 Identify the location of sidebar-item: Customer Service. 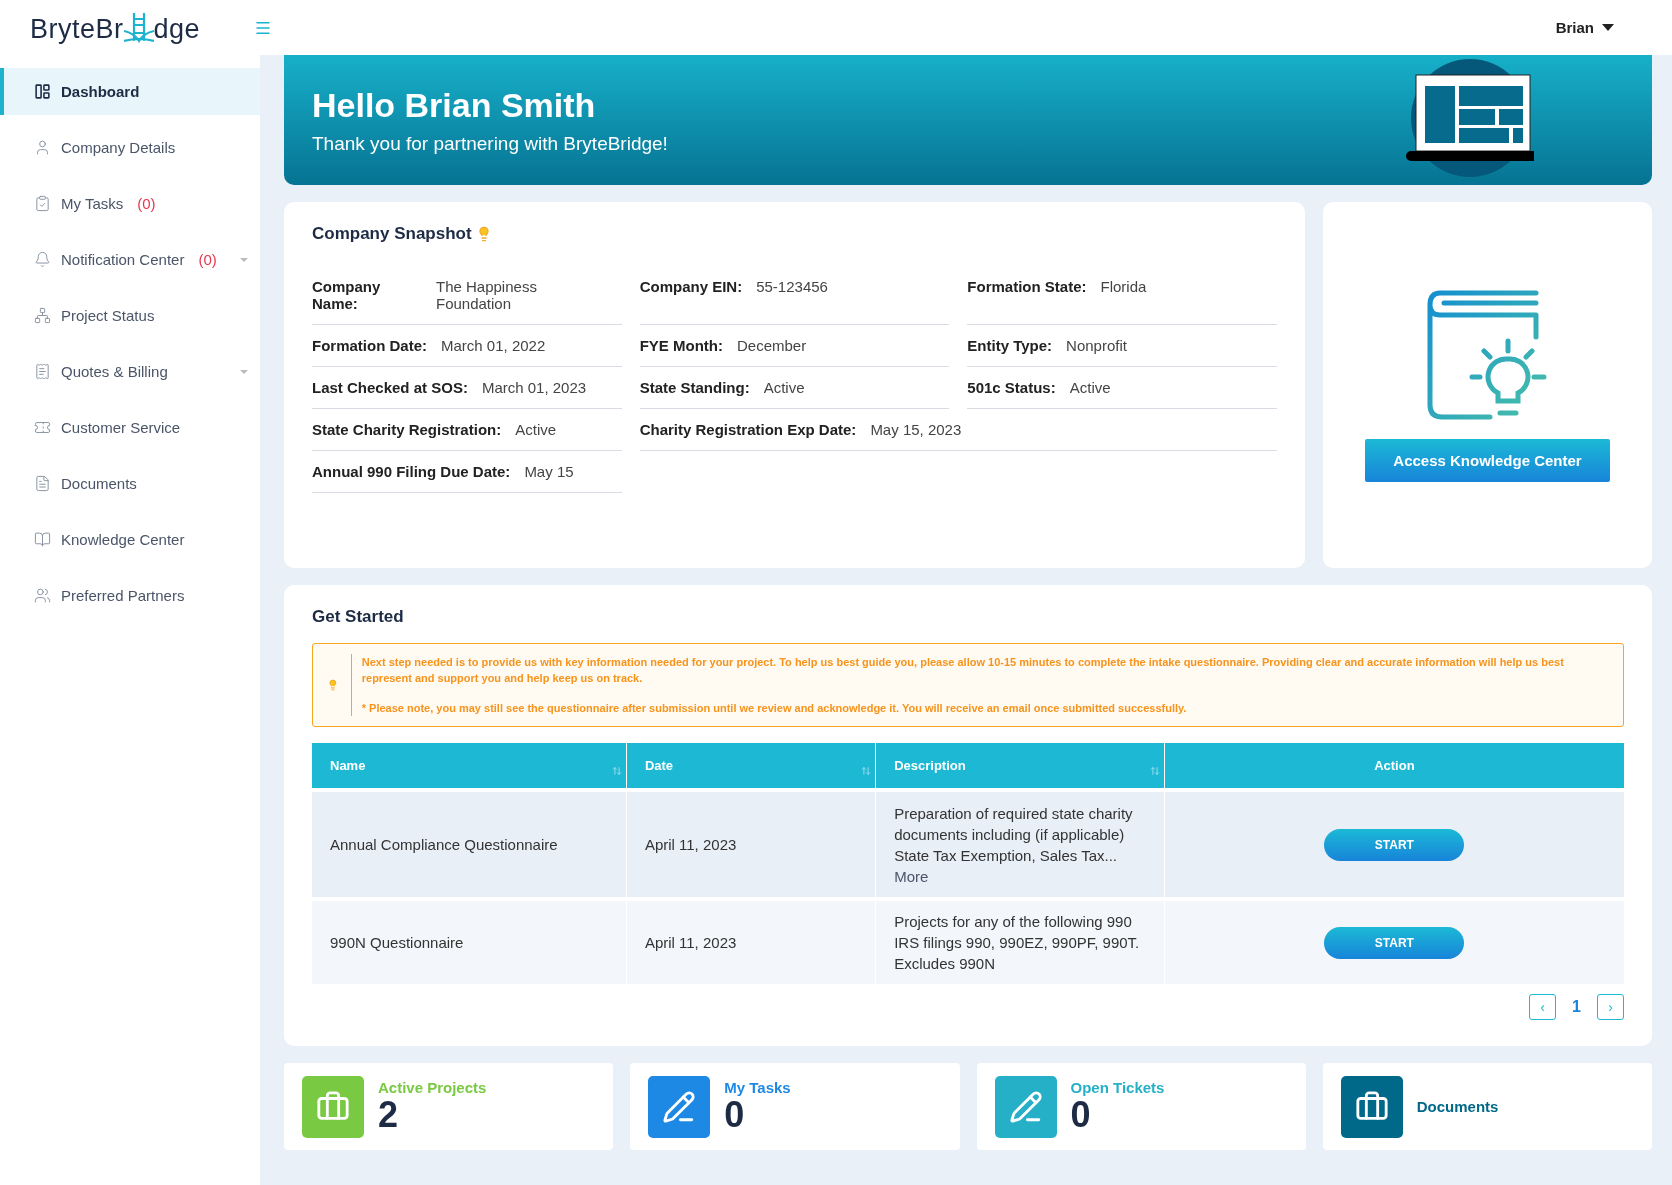
(130, 427).